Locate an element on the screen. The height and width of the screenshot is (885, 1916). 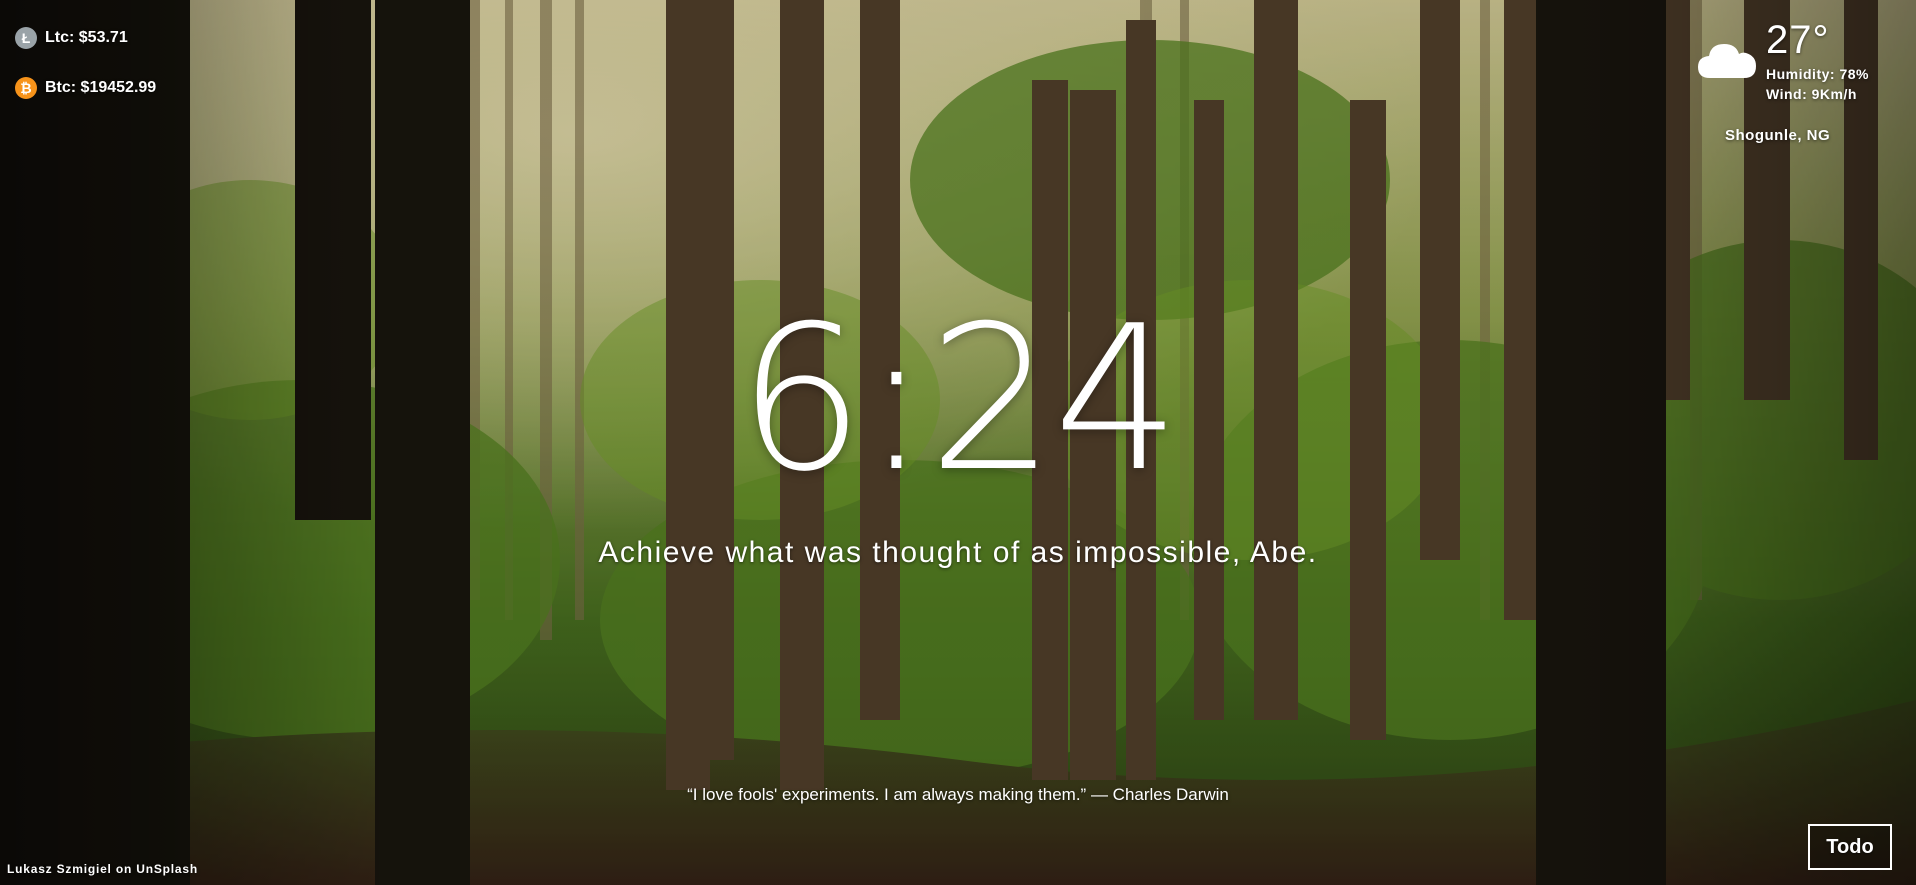
btc-price: Btc: $19452.99 is located at coordinates (101, 87).